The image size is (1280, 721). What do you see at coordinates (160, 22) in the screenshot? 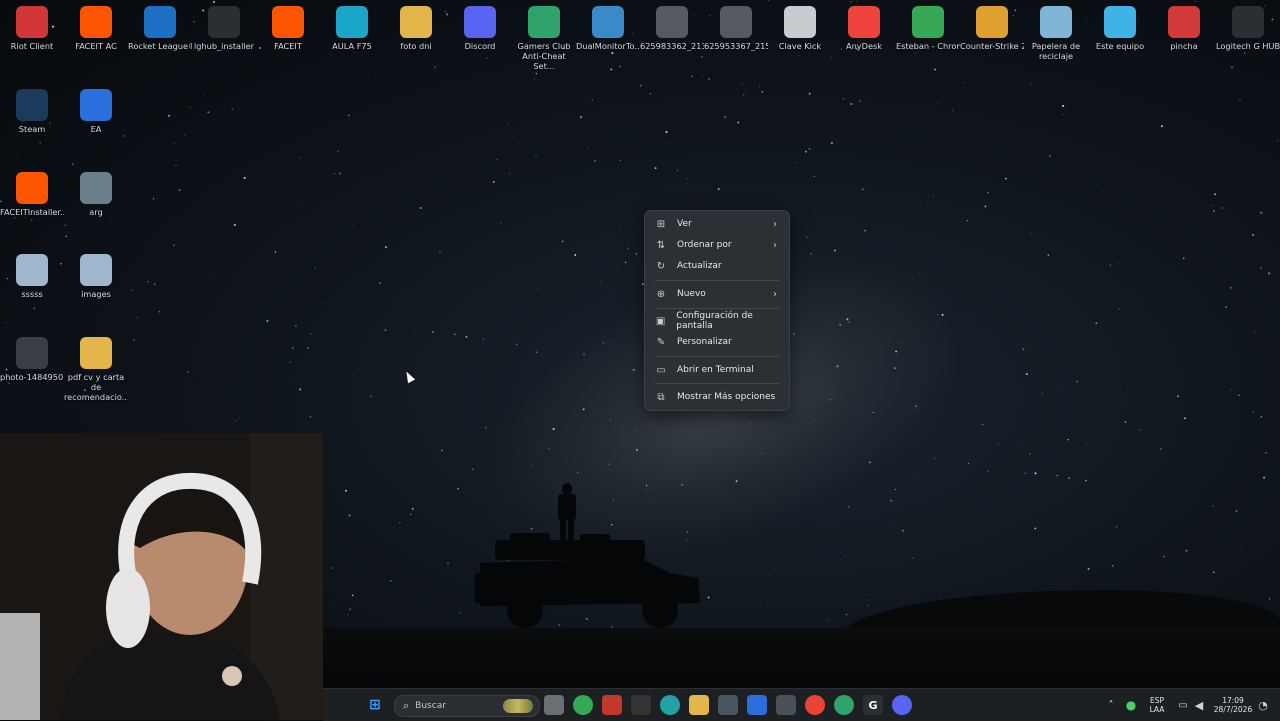
I see `rocket-league-icon` at bounding box center [160, 22].